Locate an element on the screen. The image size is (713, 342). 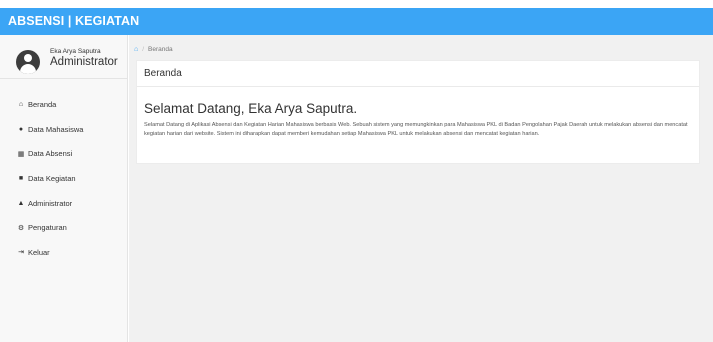
welcome-heading: Selamat Datang, Eka Arya Saputra. is located at coordinates (251, 108).